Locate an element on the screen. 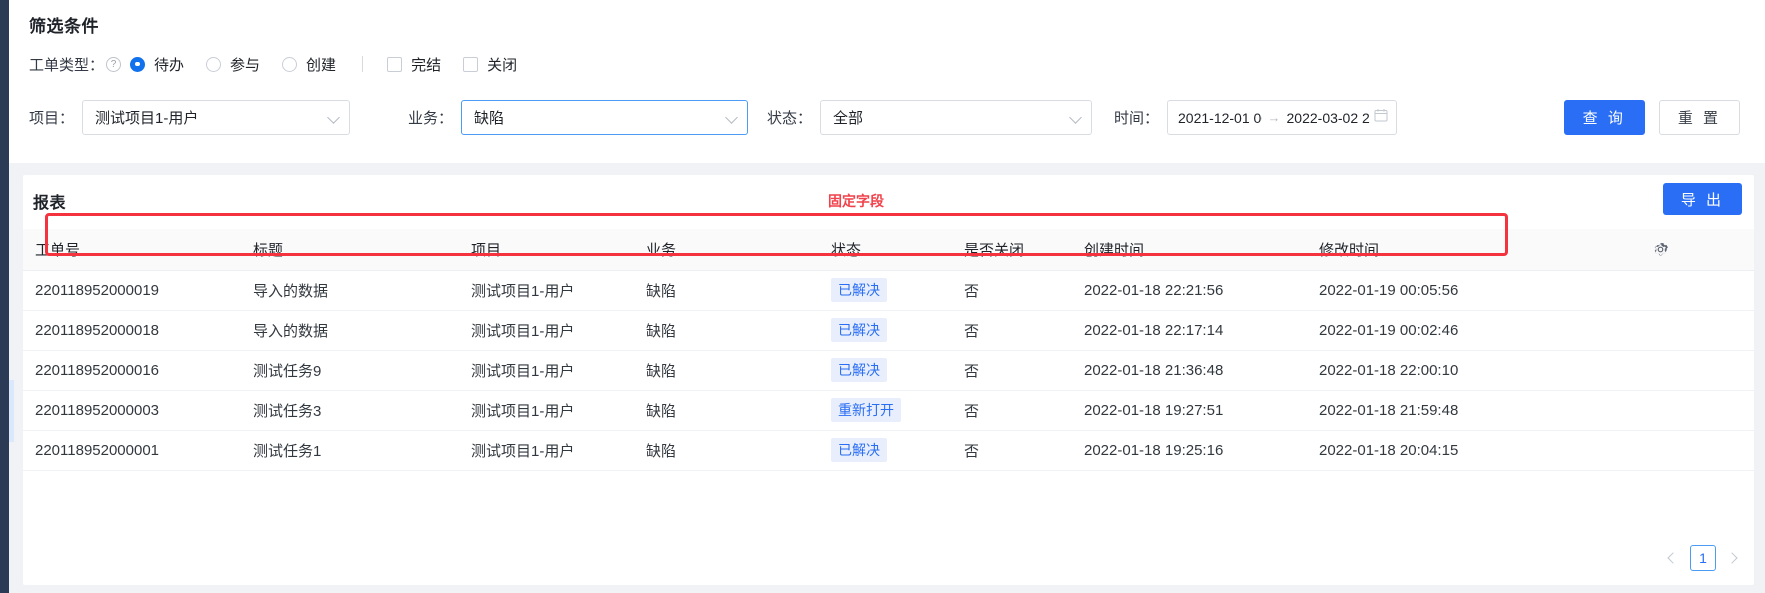 The image size is (1765, 593). column-header-closed: 是否关闭 is located at coordinates (1012, 250).